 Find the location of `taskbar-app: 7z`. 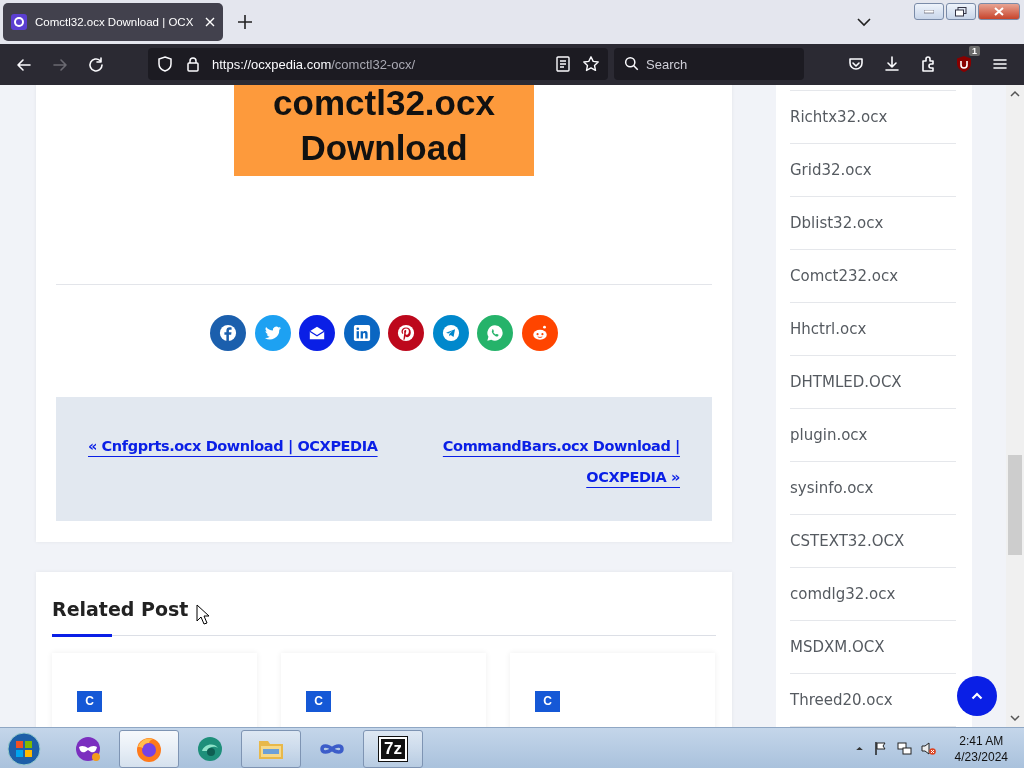

taskbar-app: 7z is located at coordinates (393, 748).